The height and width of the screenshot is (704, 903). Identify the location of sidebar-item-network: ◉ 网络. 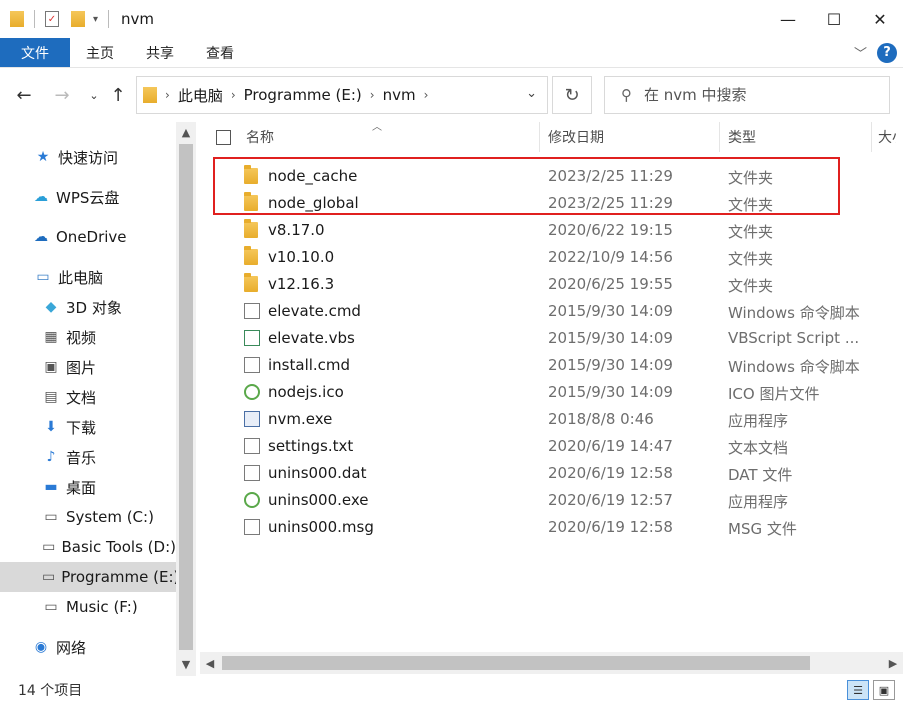
(88, 647).